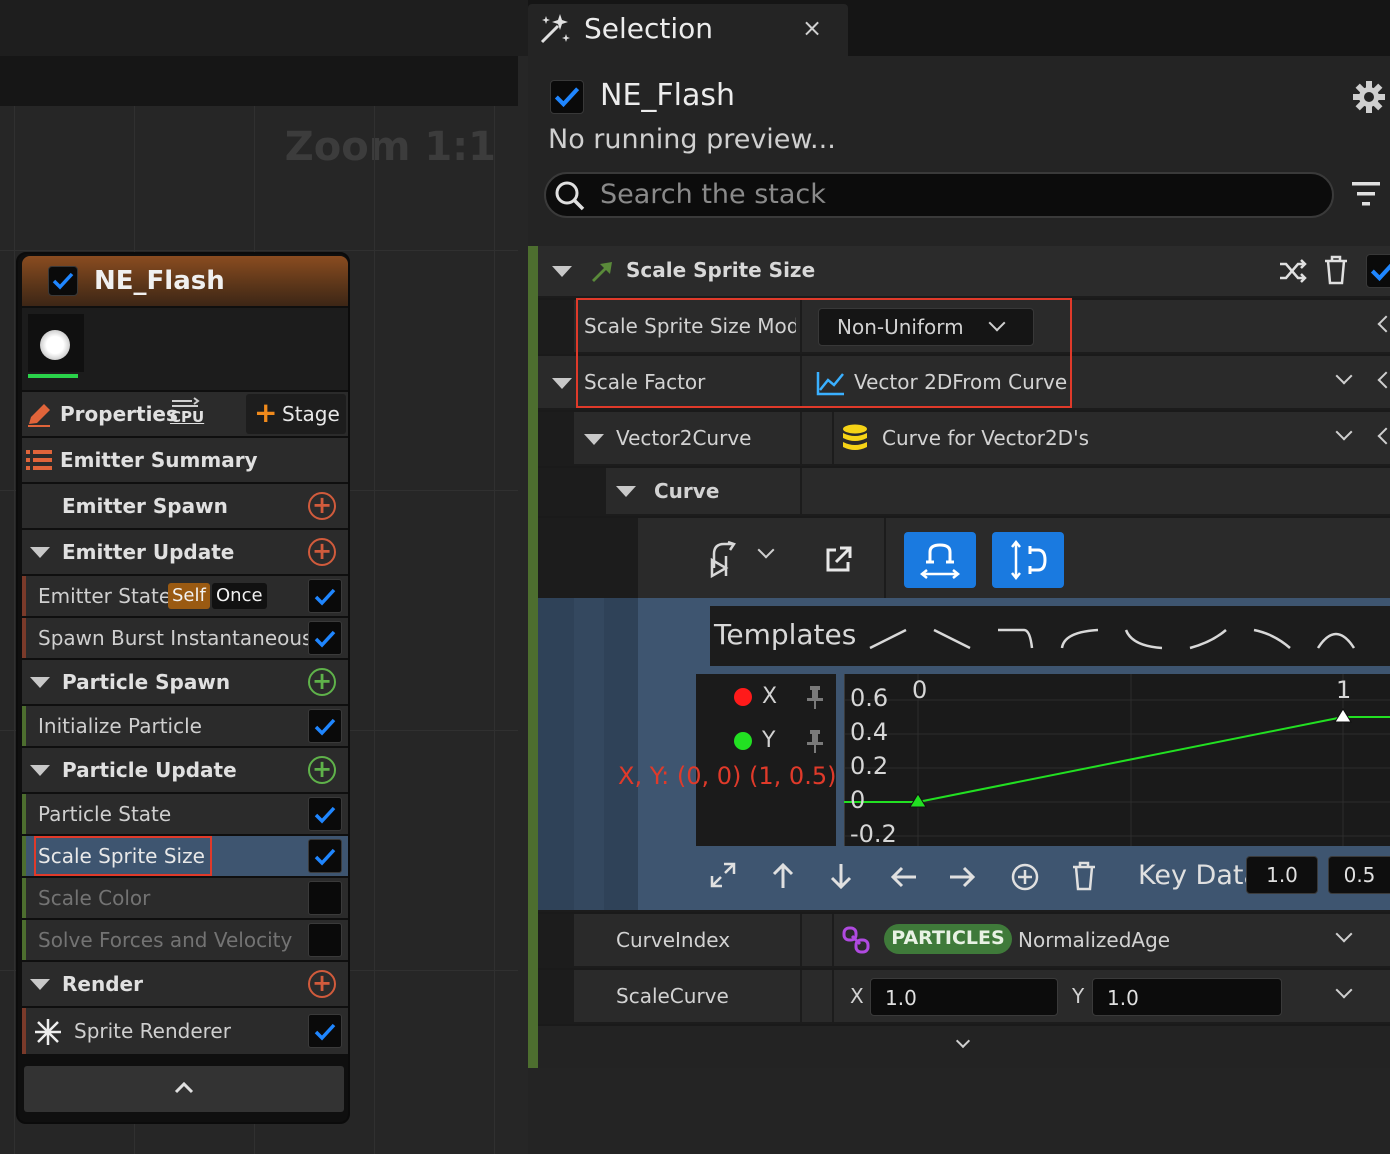 The width and height of the screenshot is (1390, 1154). Describe the element at coordinates (325, 814) in the screenshot. I see `particle-state-checkbox` at that location.